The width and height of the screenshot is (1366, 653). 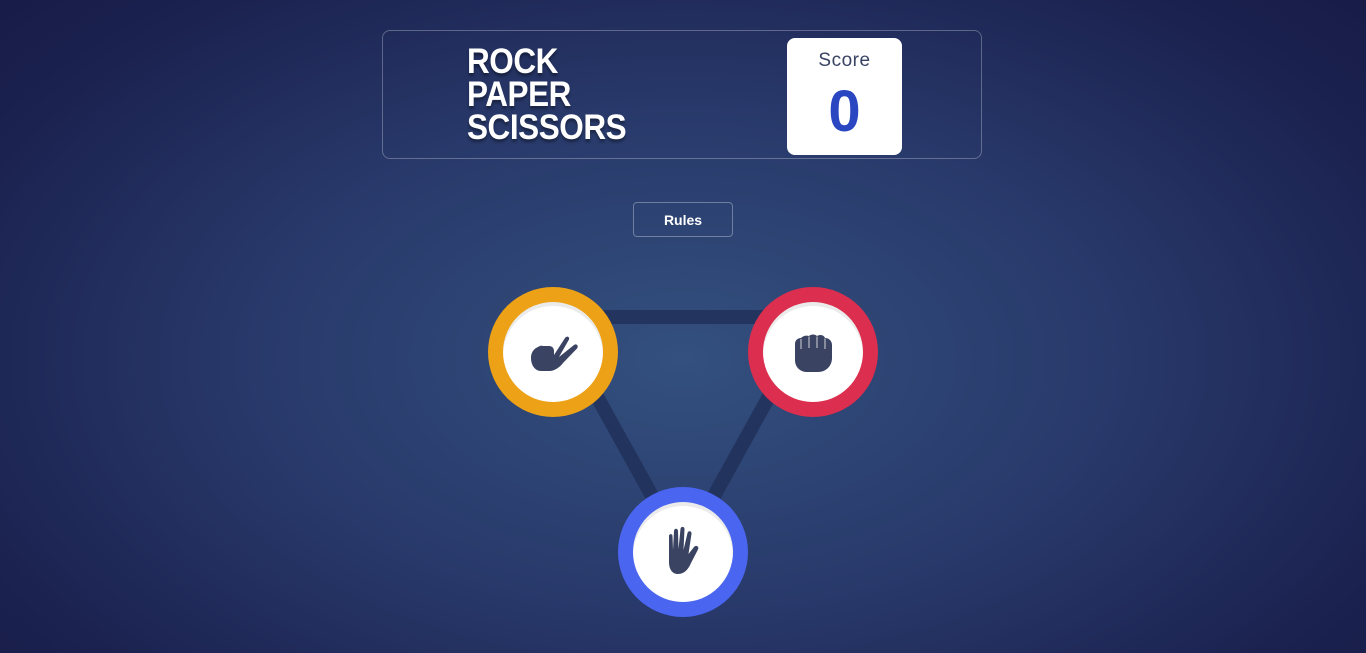 What do you see at coordinates (844, 60) in the screenshot?
I see `score-label: Score` at bounding box center [844, 60].